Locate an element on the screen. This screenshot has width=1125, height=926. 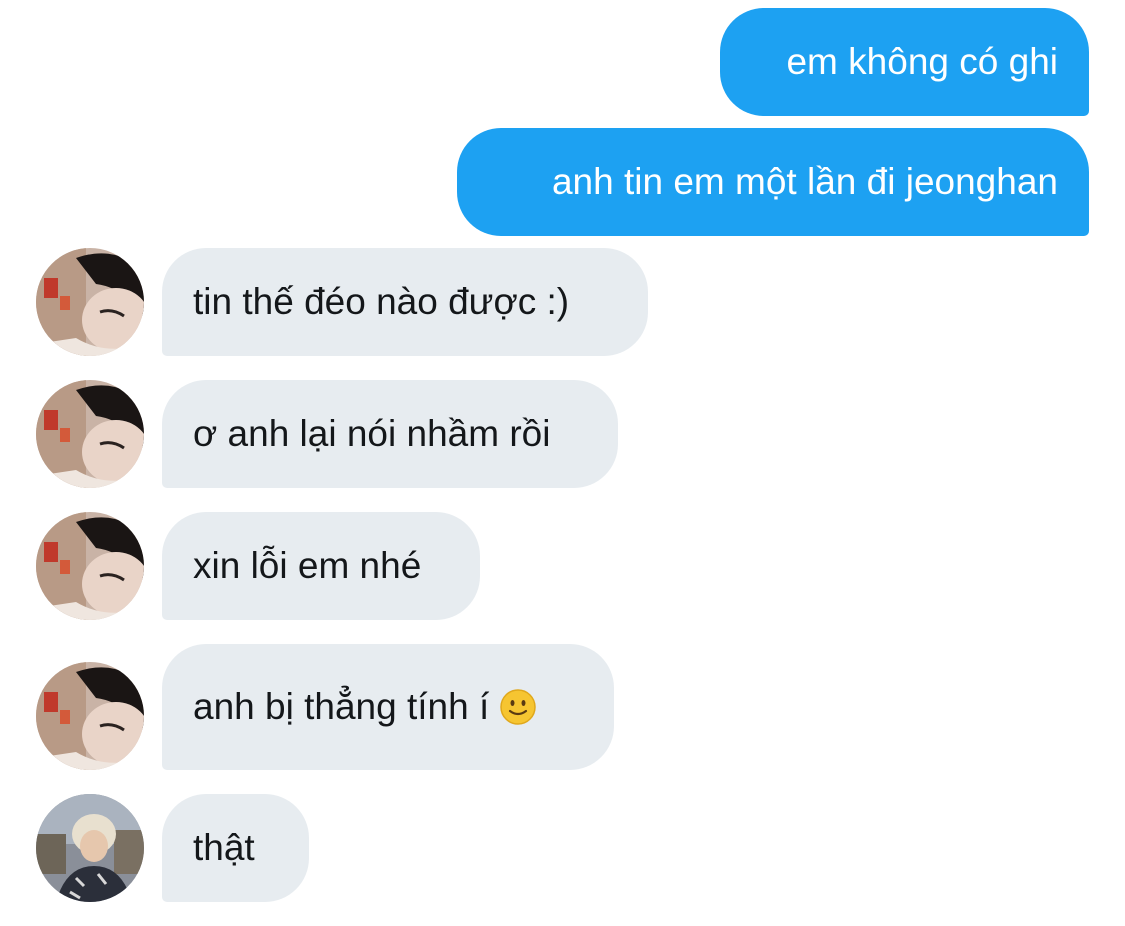
incoming-message-bubble: xin lỗi em nhé is located at coordinates (321, 566).